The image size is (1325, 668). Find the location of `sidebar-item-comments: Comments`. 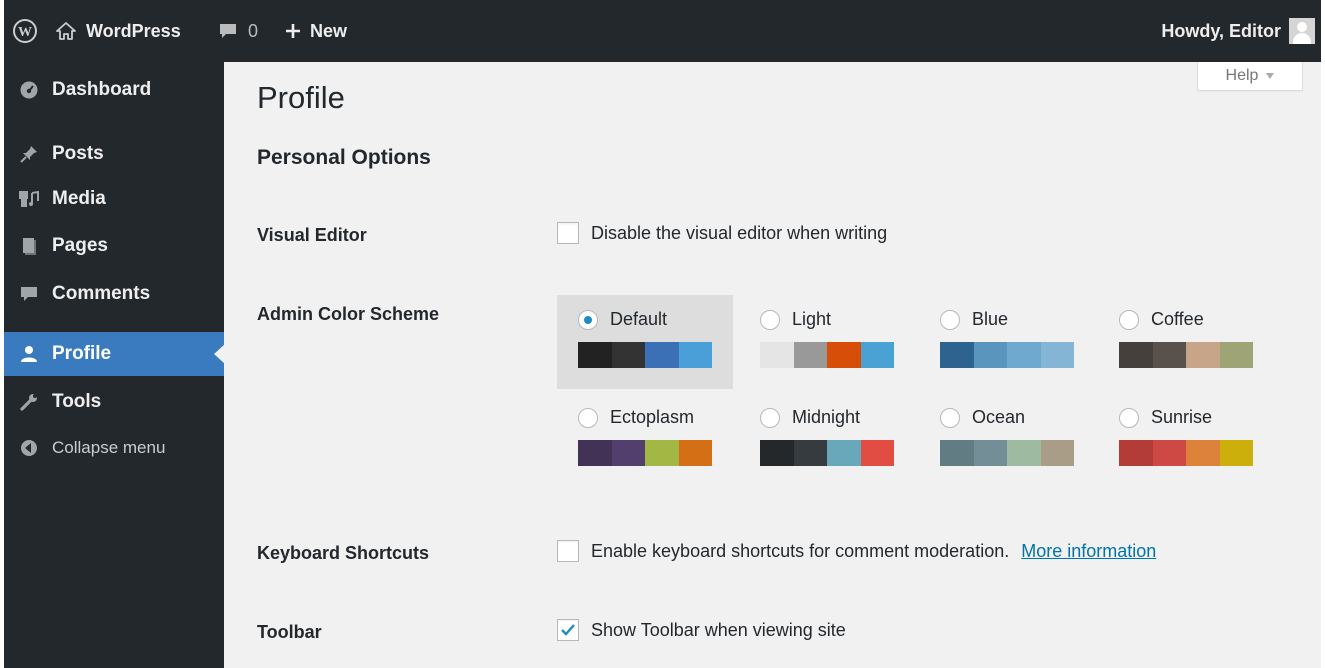

sidebar-item-comments: Comments is located at coordinates (114, 294).